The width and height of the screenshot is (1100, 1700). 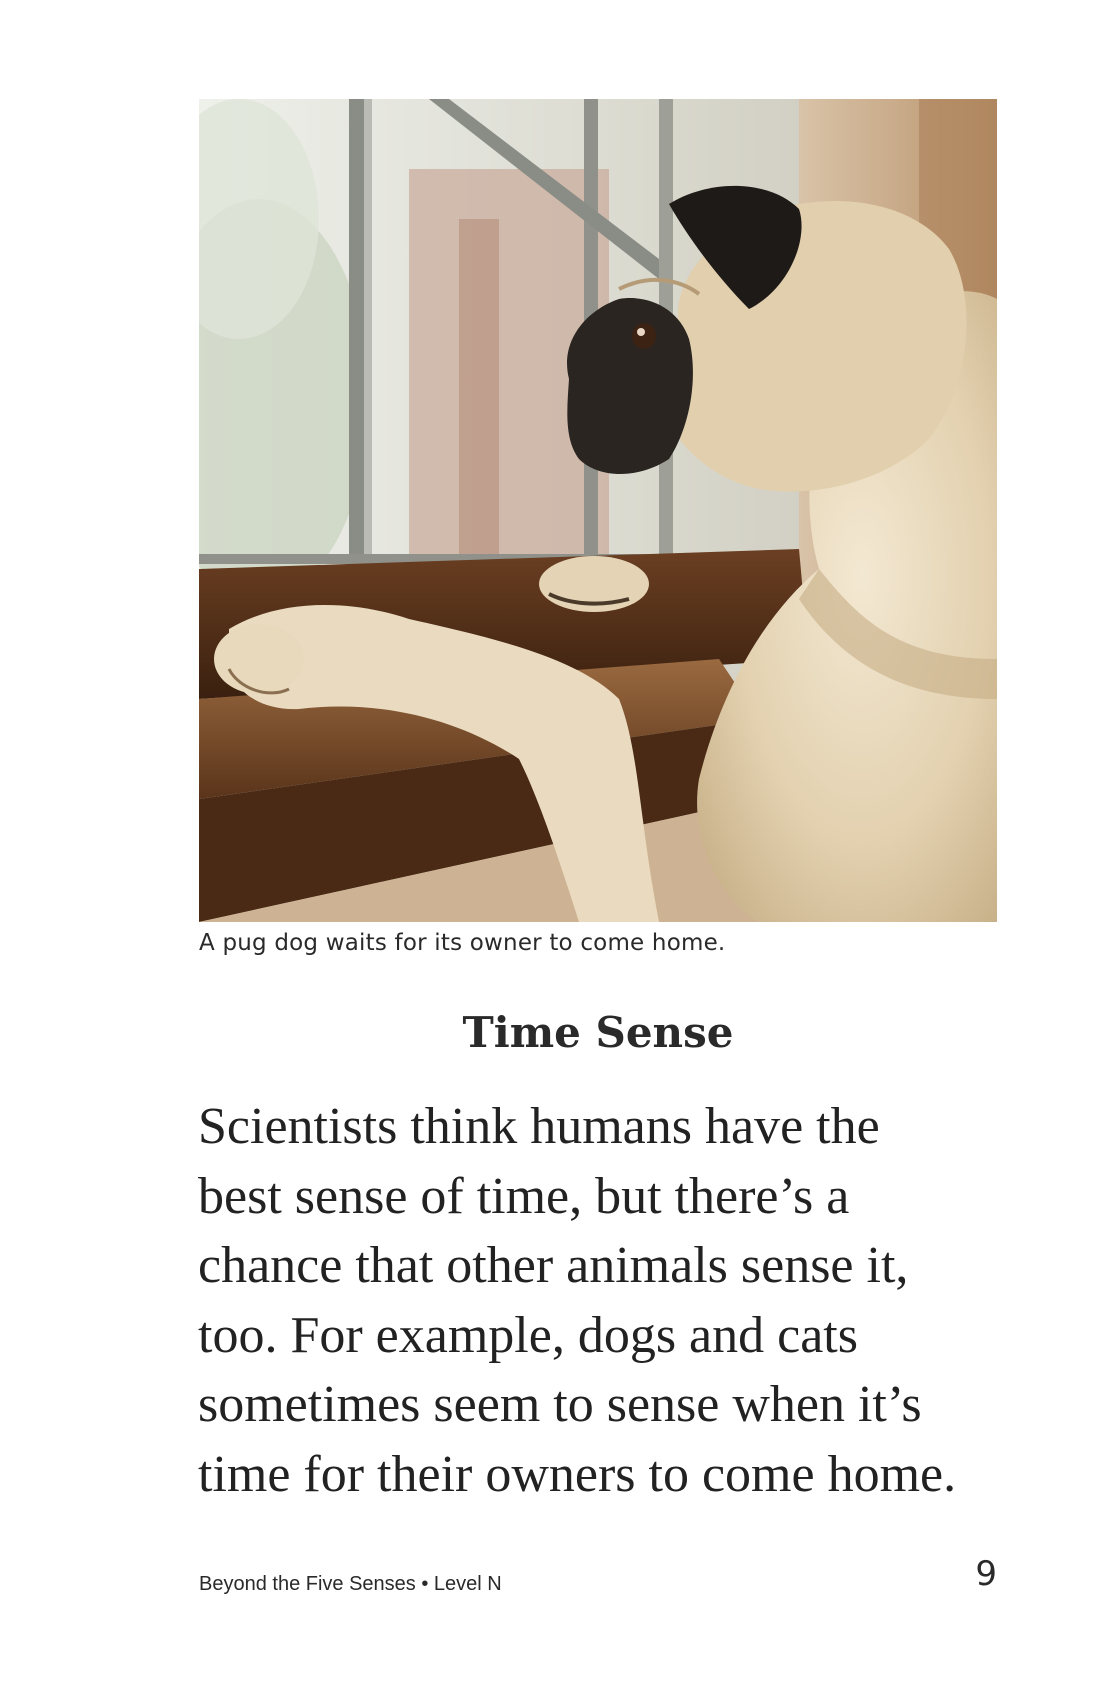 What do you see at coordinates (598, 1032) in the screenshot?
I see `section-heading: Time Sense` at bounding box center [598, 1032].